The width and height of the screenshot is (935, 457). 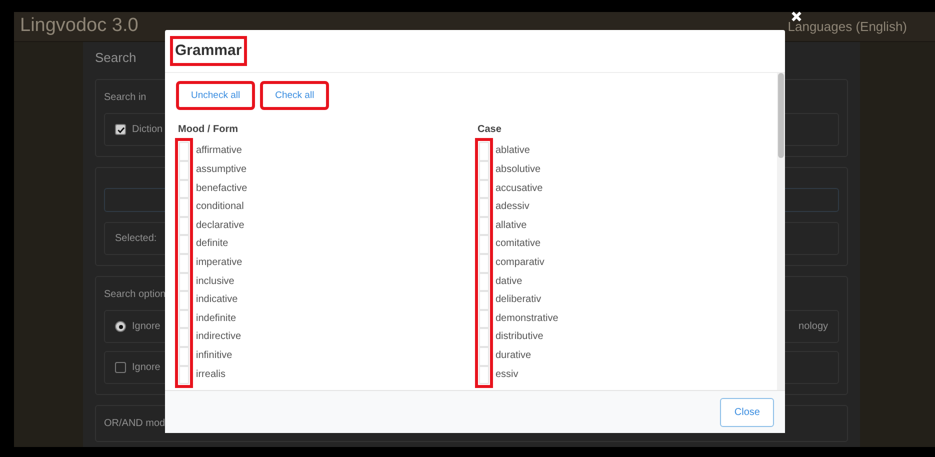 I want to click on checkbox-label: adessiv, so click(x=513, y=207).